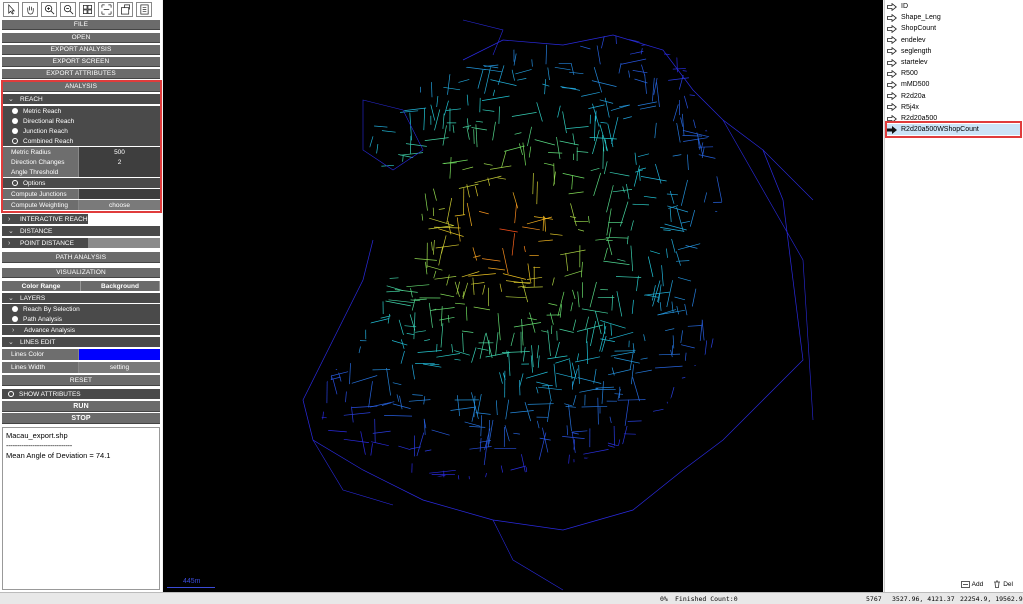 This screenshot has width=1023, height=604. Describe the element at coordinates (81, 418) in the screenshot. I see `stop-button: STOP` at that location.